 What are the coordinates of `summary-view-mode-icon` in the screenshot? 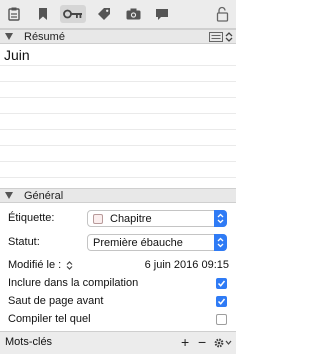 It's located at (216, 37).